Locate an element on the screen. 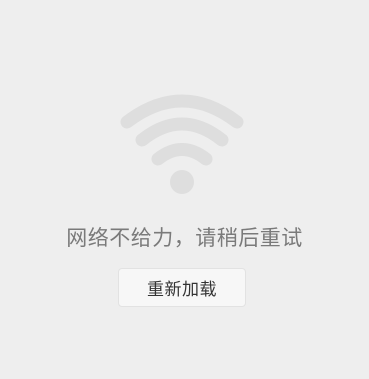 This screenshot has height=379, width=369. wifi-arc-middle is located at coordinates (182, 132).